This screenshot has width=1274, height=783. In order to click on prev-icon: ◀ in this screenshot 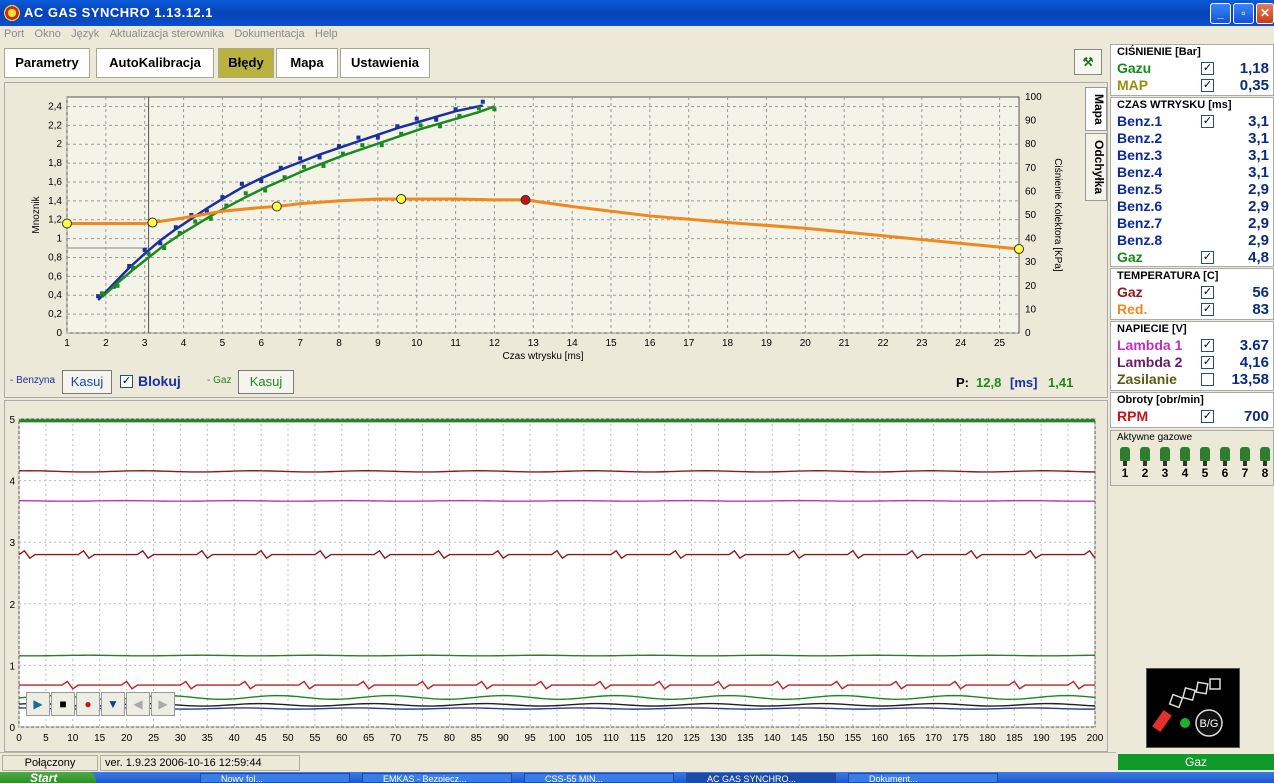, I will do `click(138, 704)`.